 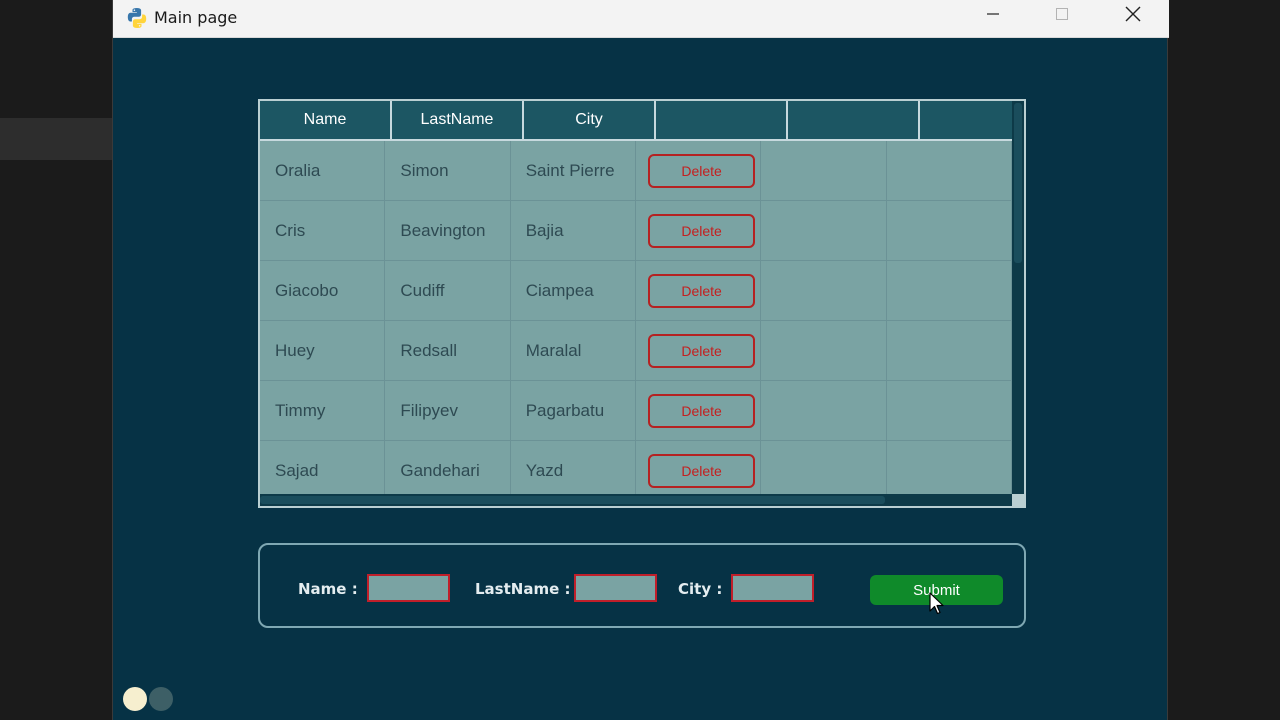 I want to click on title-bar: Main page, so click(x=641, y=19).